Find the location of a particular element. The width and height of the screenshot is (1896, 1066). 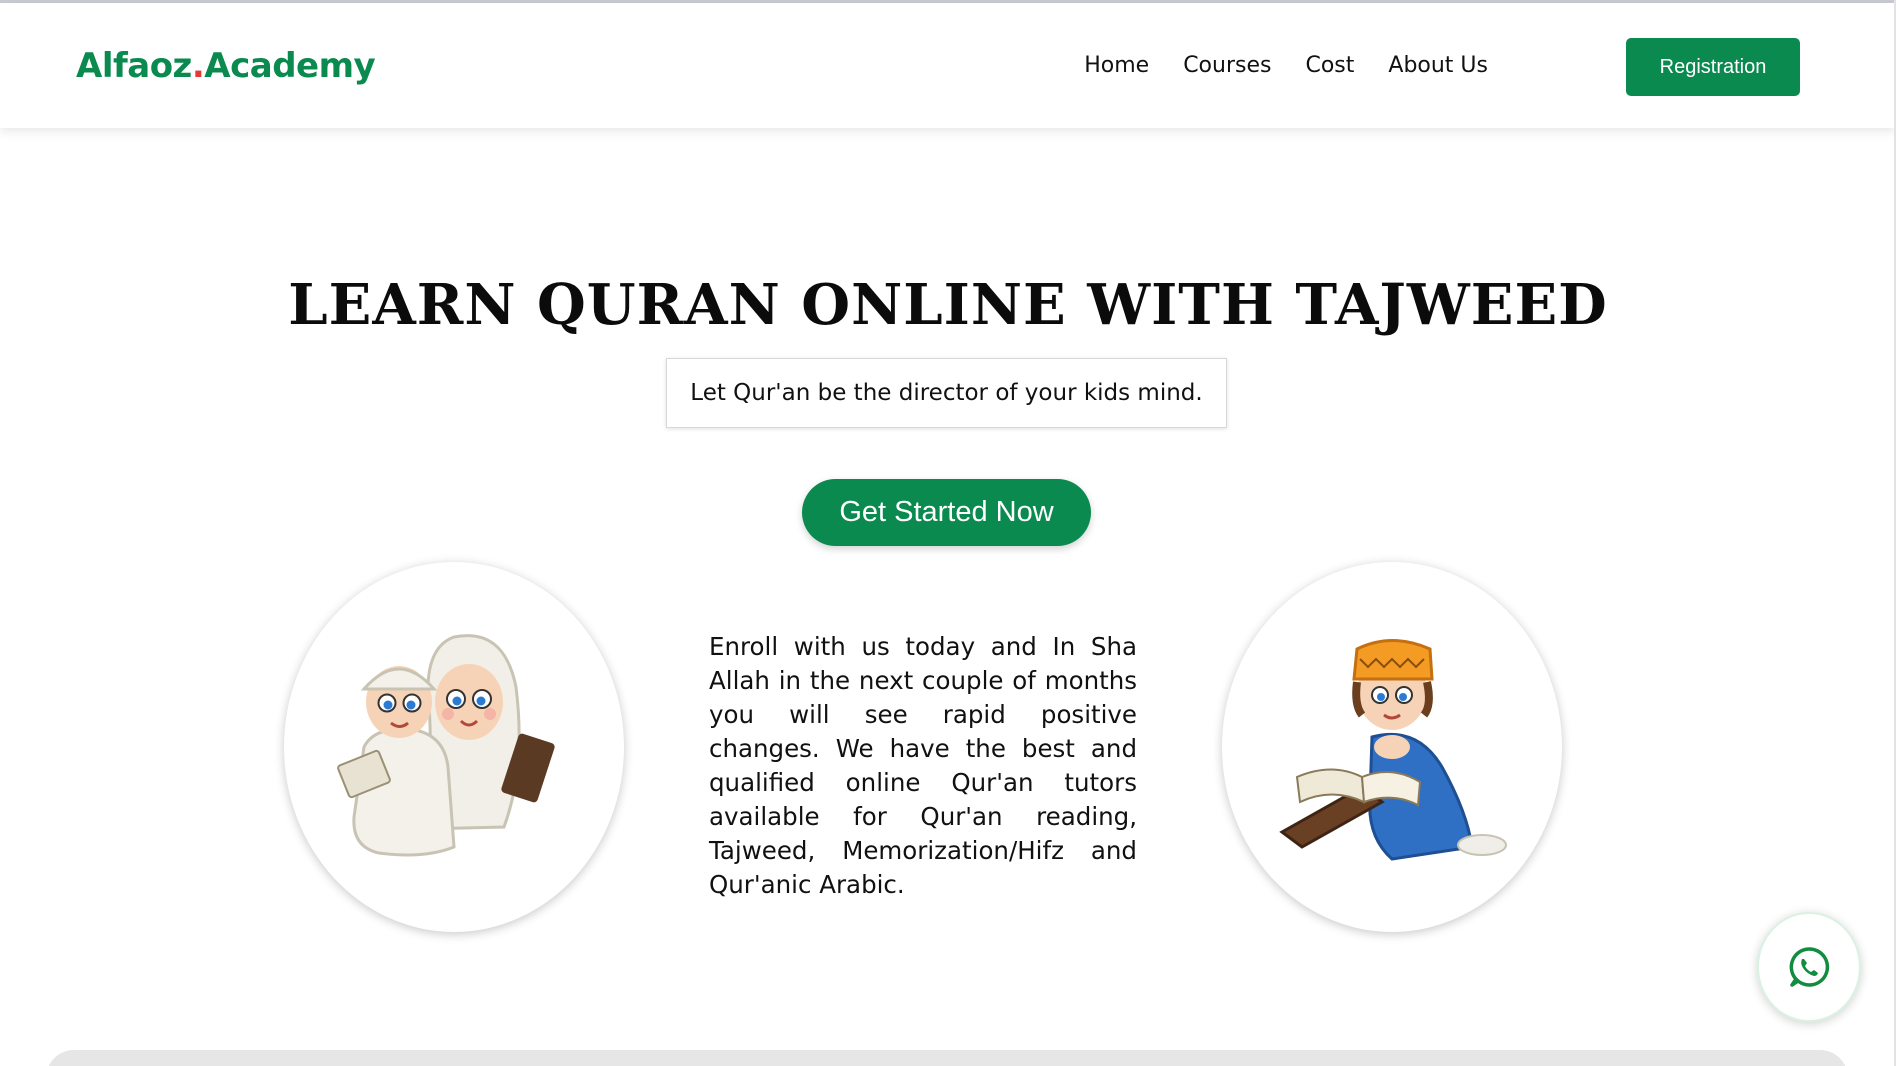

get-started-button: Get Started Now is located at coordinates (946, 512).